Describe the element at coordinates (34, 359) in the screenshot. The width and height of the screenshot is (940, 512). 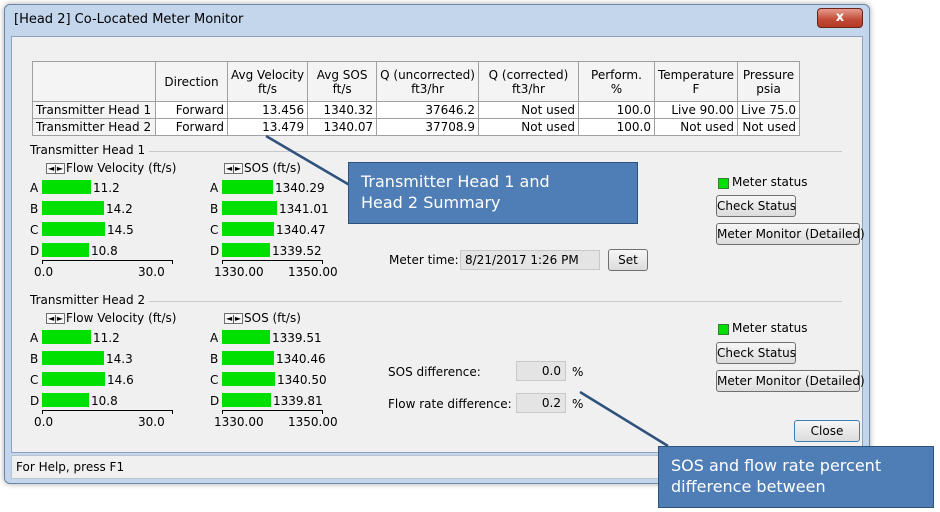
I see `head2-flow-path-label: B` at that location.